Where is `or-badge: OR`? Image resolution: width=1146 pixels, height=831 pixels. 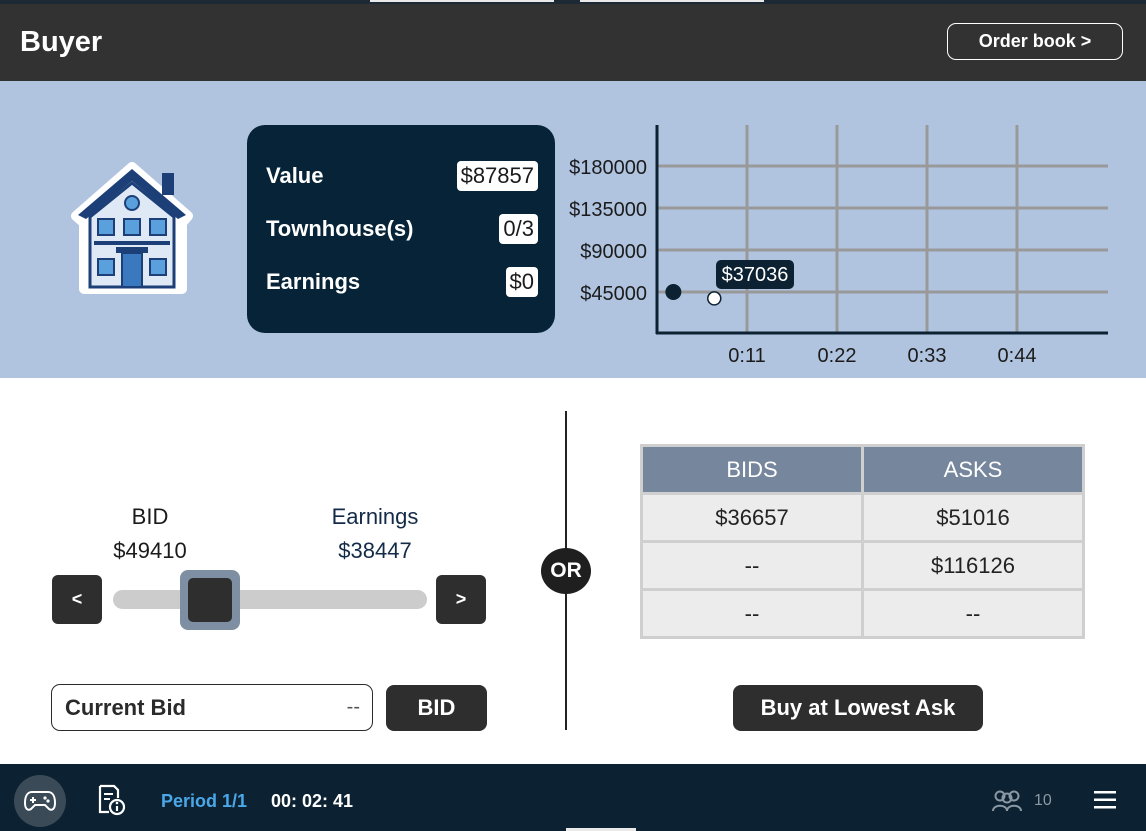 or-badge: OR is located at coordinates (566, 571).